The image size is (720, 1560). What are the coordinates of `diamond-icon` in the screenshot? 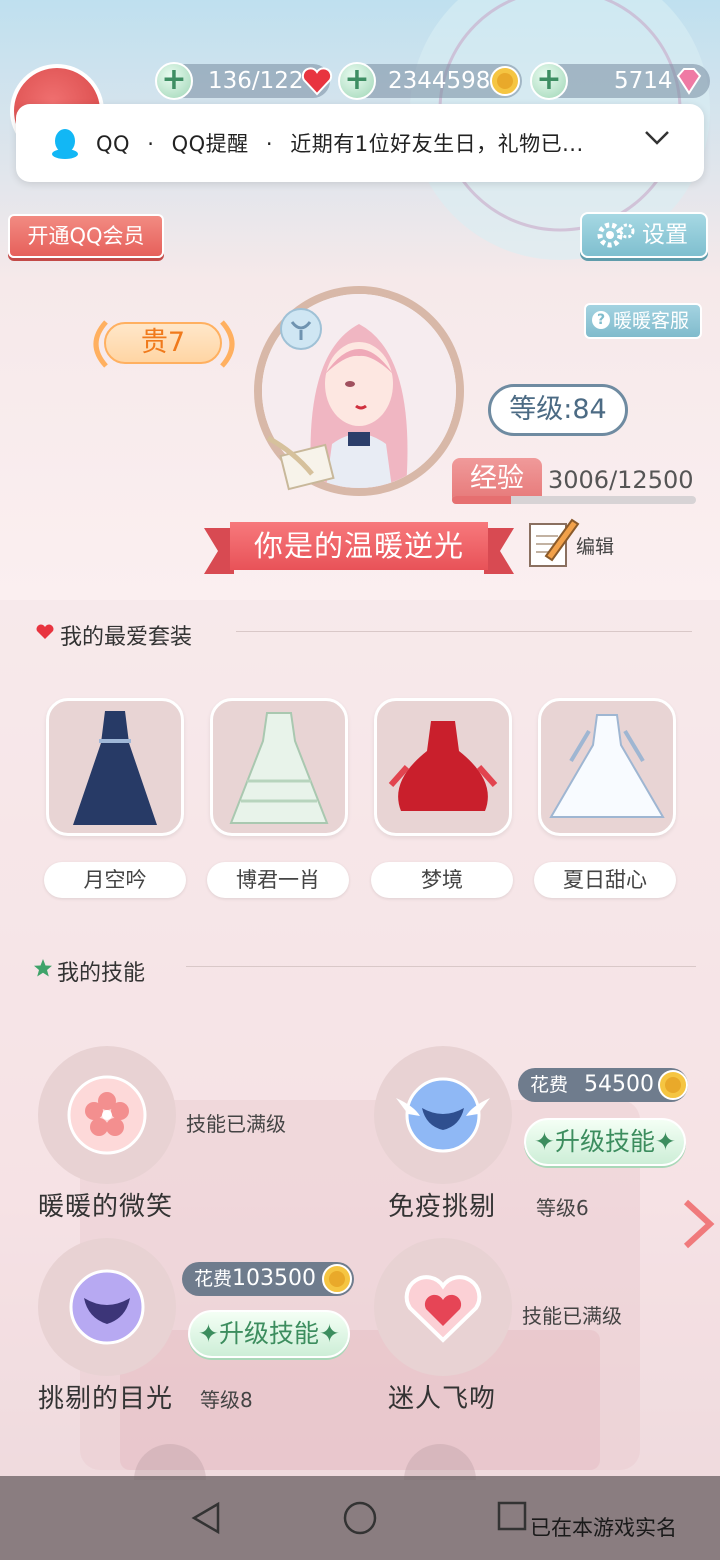 It's located at (689, 81).